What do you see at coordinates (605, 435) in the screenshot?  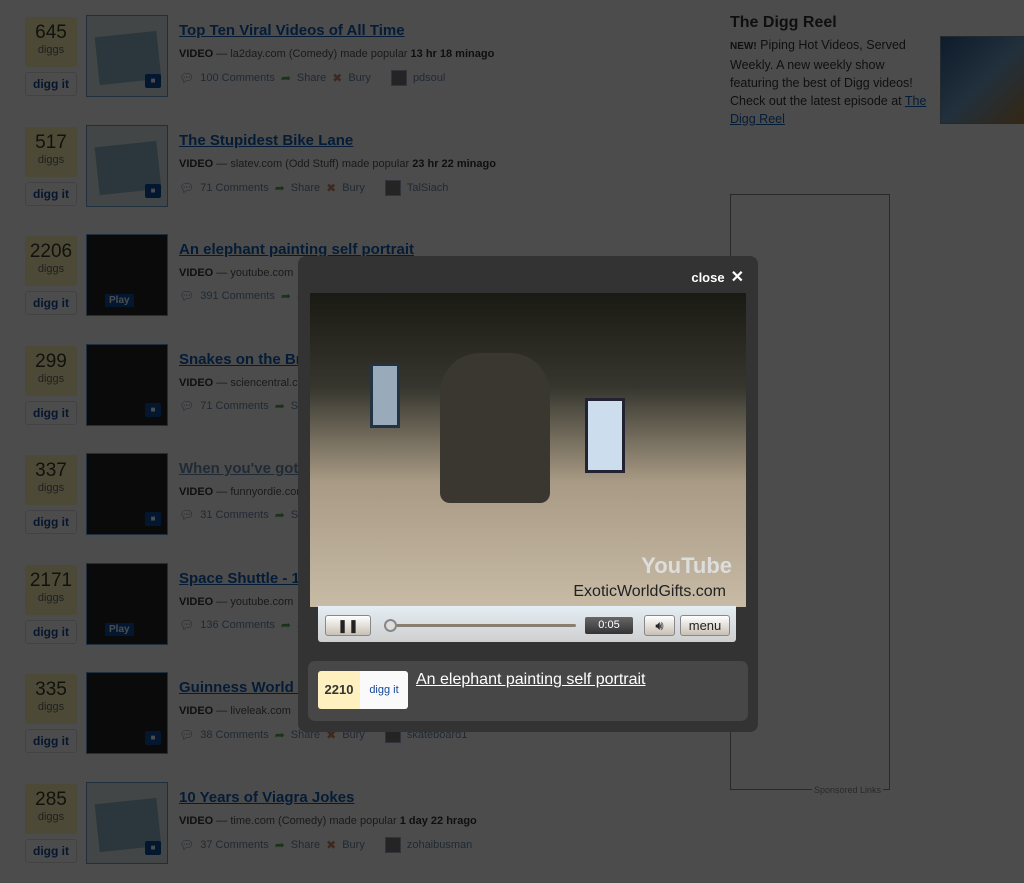 I see `canvas-image` at bounding box center [605, 435].